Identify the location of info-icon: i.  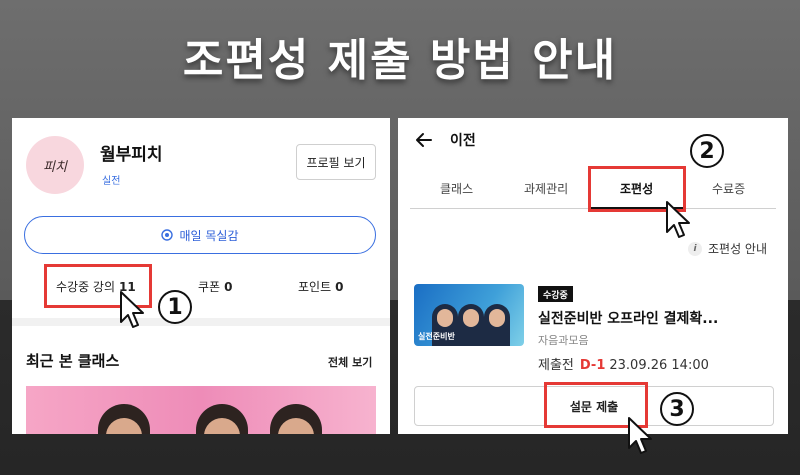
(695, 248).